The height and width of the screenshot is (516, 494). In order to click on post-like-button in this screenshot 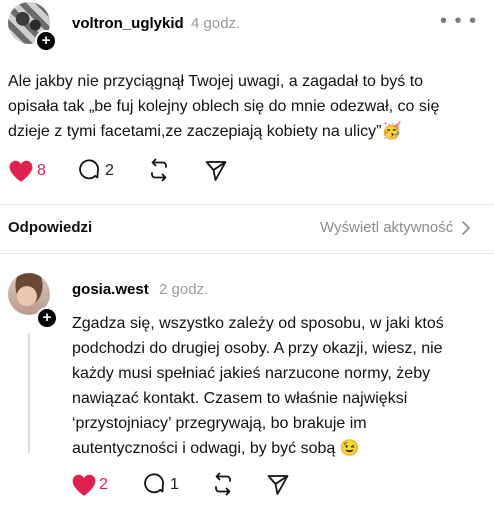, I will do `click(21, 171)`.